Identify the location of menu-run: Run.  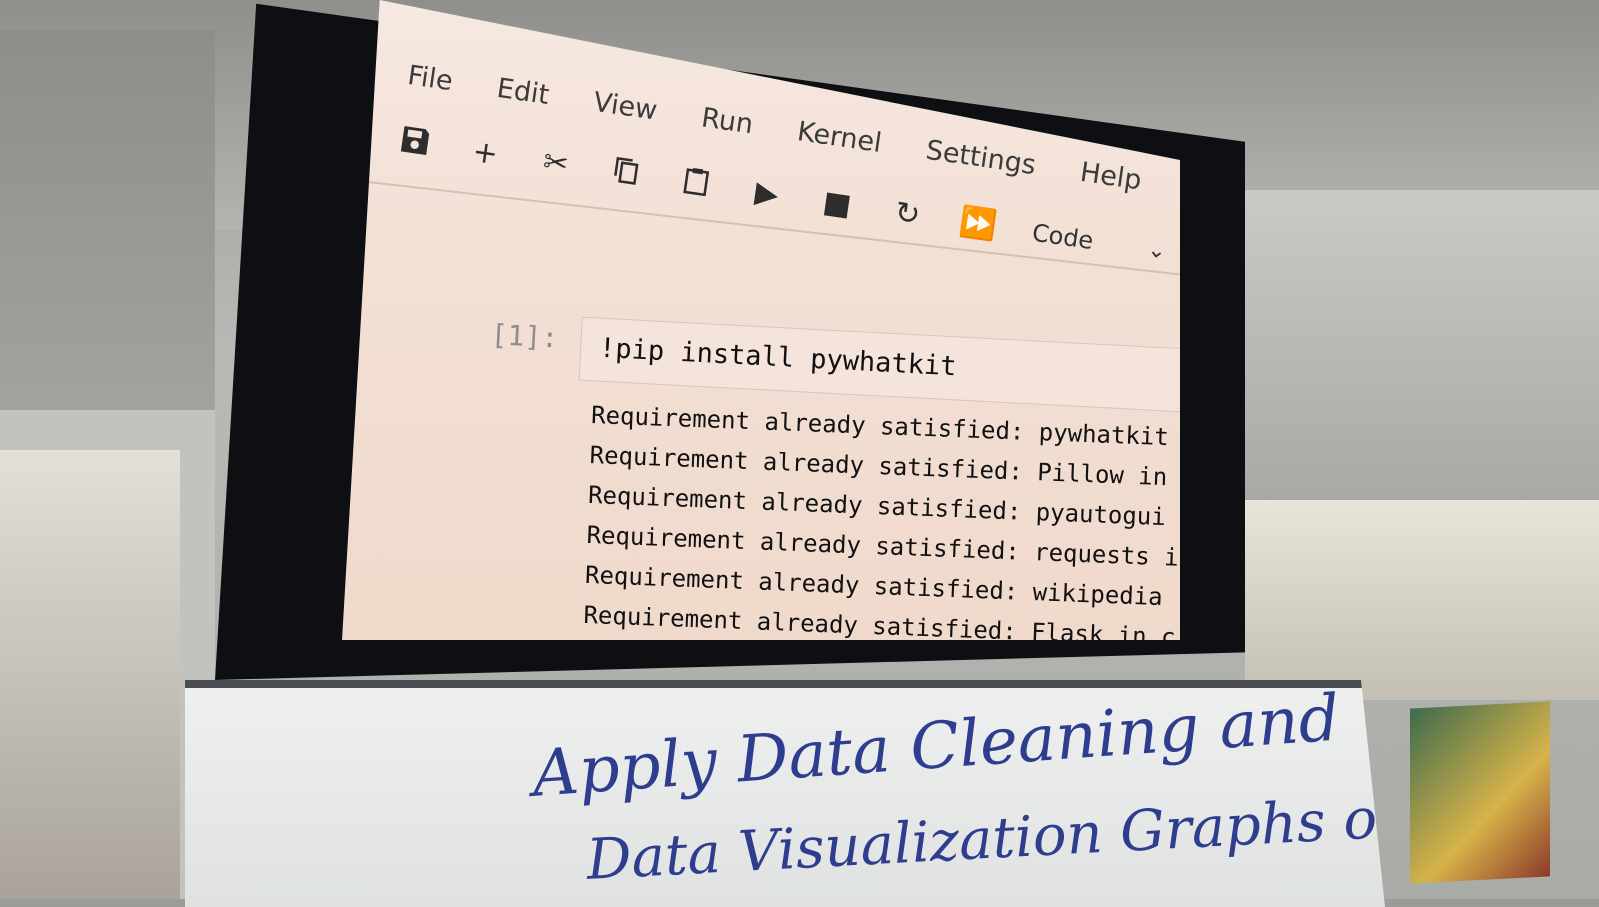
(727, 121).